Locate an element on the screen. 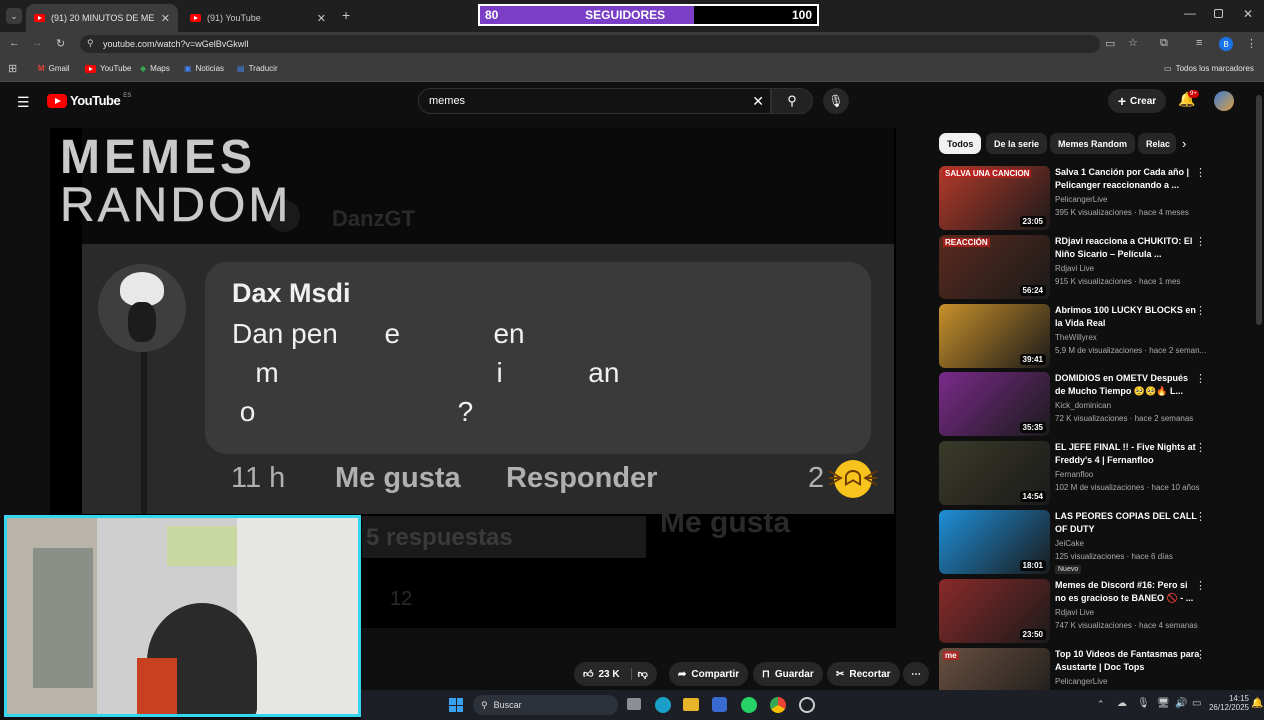  more-actions-button: ⋯ is located at coordinates (916, 674).